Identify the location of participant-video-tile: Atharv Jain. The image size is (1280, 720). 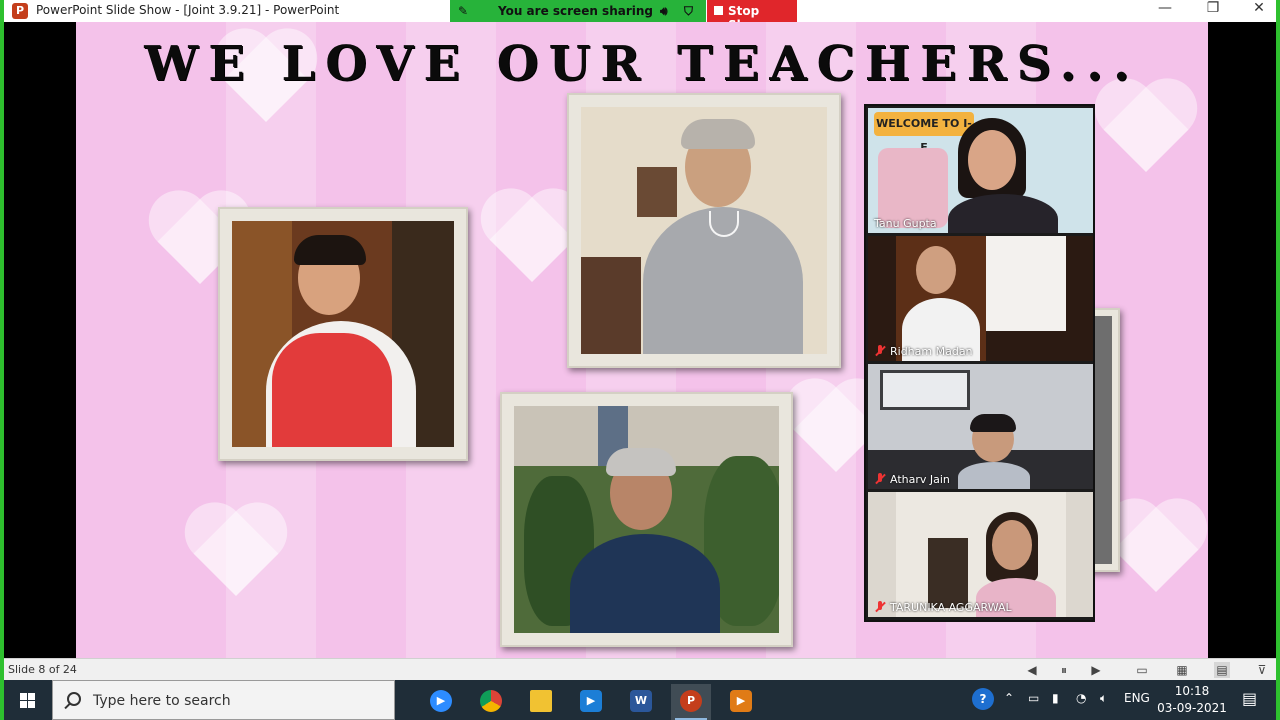
(980, 426).